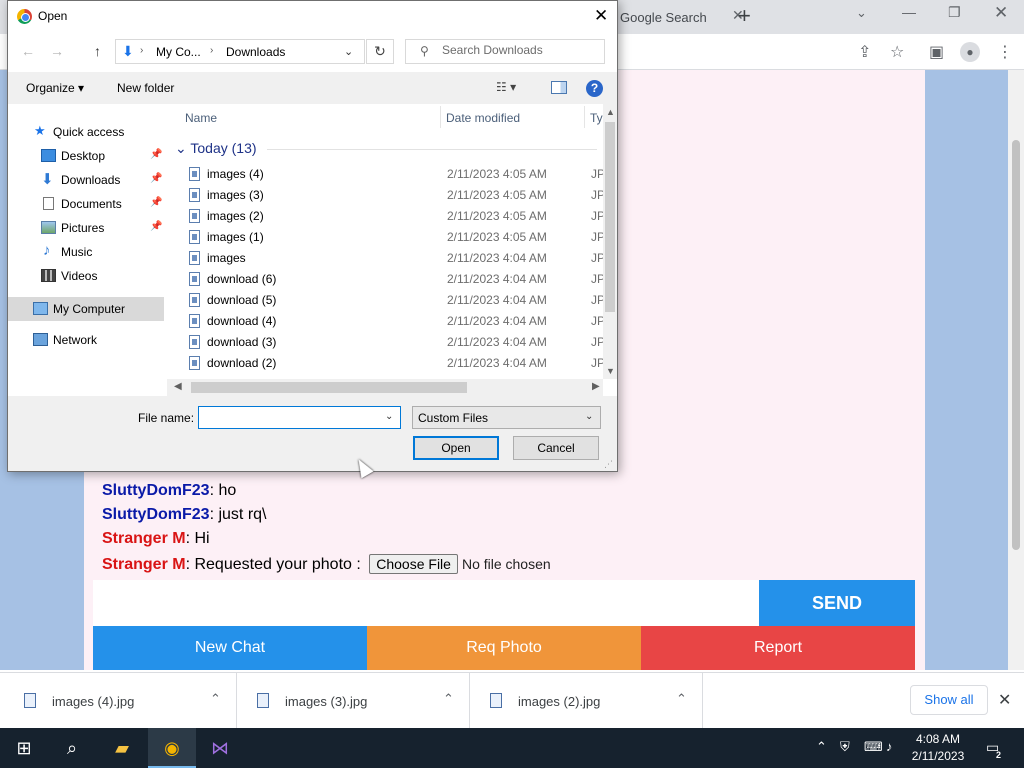 The width and height of the screenshot is (1024, 768). Describe the element at coordinates (386, 258) in the screenshot. I see `file-row: images 2/11/2023 4:04 AM JP` at that location.